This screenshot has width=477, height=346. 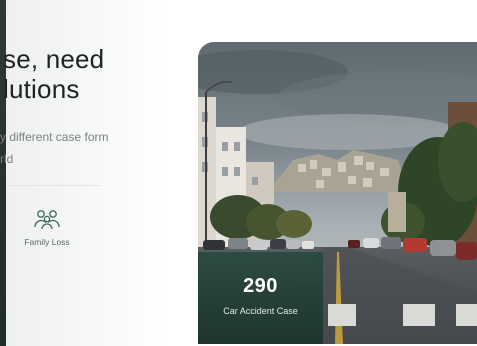 I want to click on hero-headline-line-1: se, need, so click(x=54, y=59).